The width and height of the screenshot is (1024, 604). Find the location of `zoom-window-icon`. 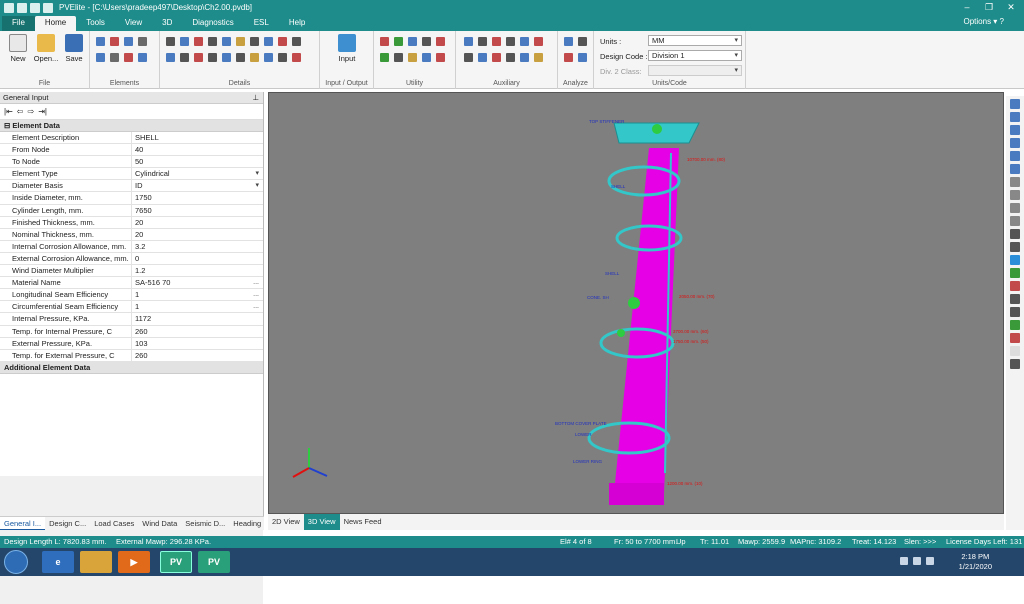

zoom-window-icon is located at coordinates (1015, 247).